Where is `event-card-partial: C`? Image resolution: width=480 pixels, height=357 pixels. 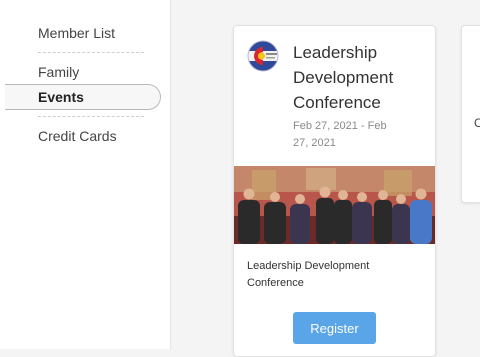
event-card-partial: C is located at coordinates (470, 114).